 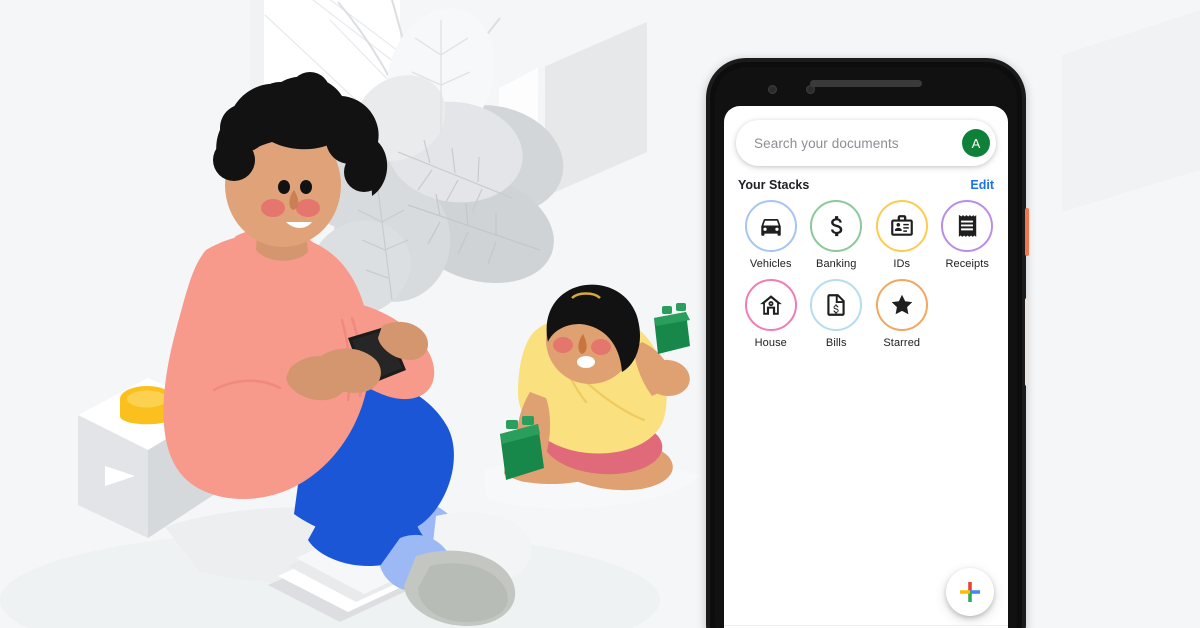 I want to click on stack-item-vehicles: Vehicles, so click(x=771, y=235).